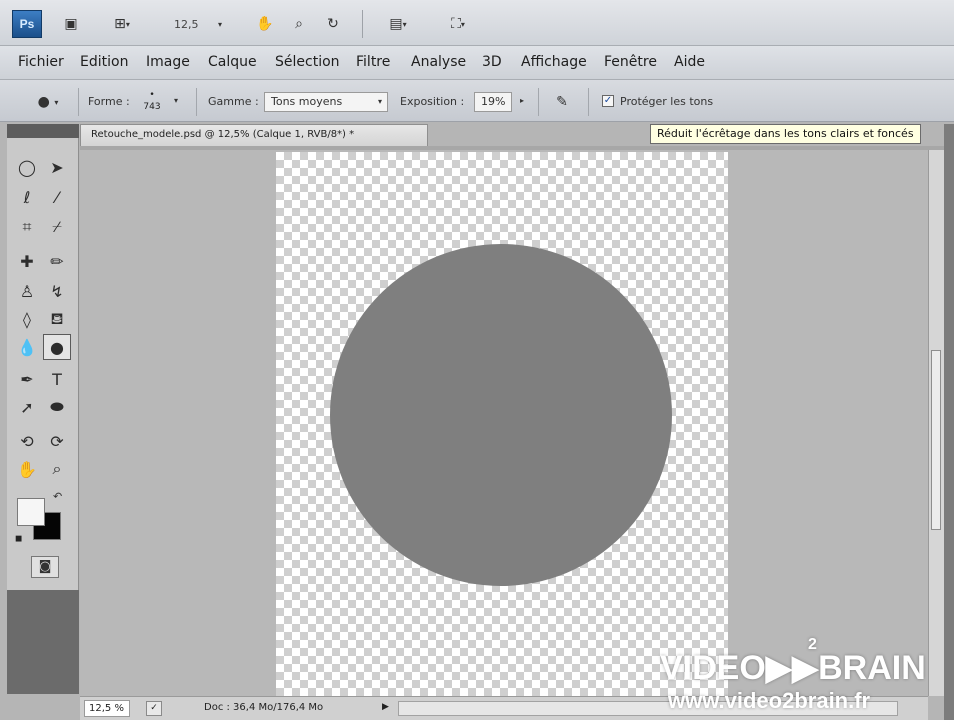 The image size is (954, 720). Describe the element at coordinates (307, 101) in the screenshot. I see `gamme-value: Tons moyens` at that location.